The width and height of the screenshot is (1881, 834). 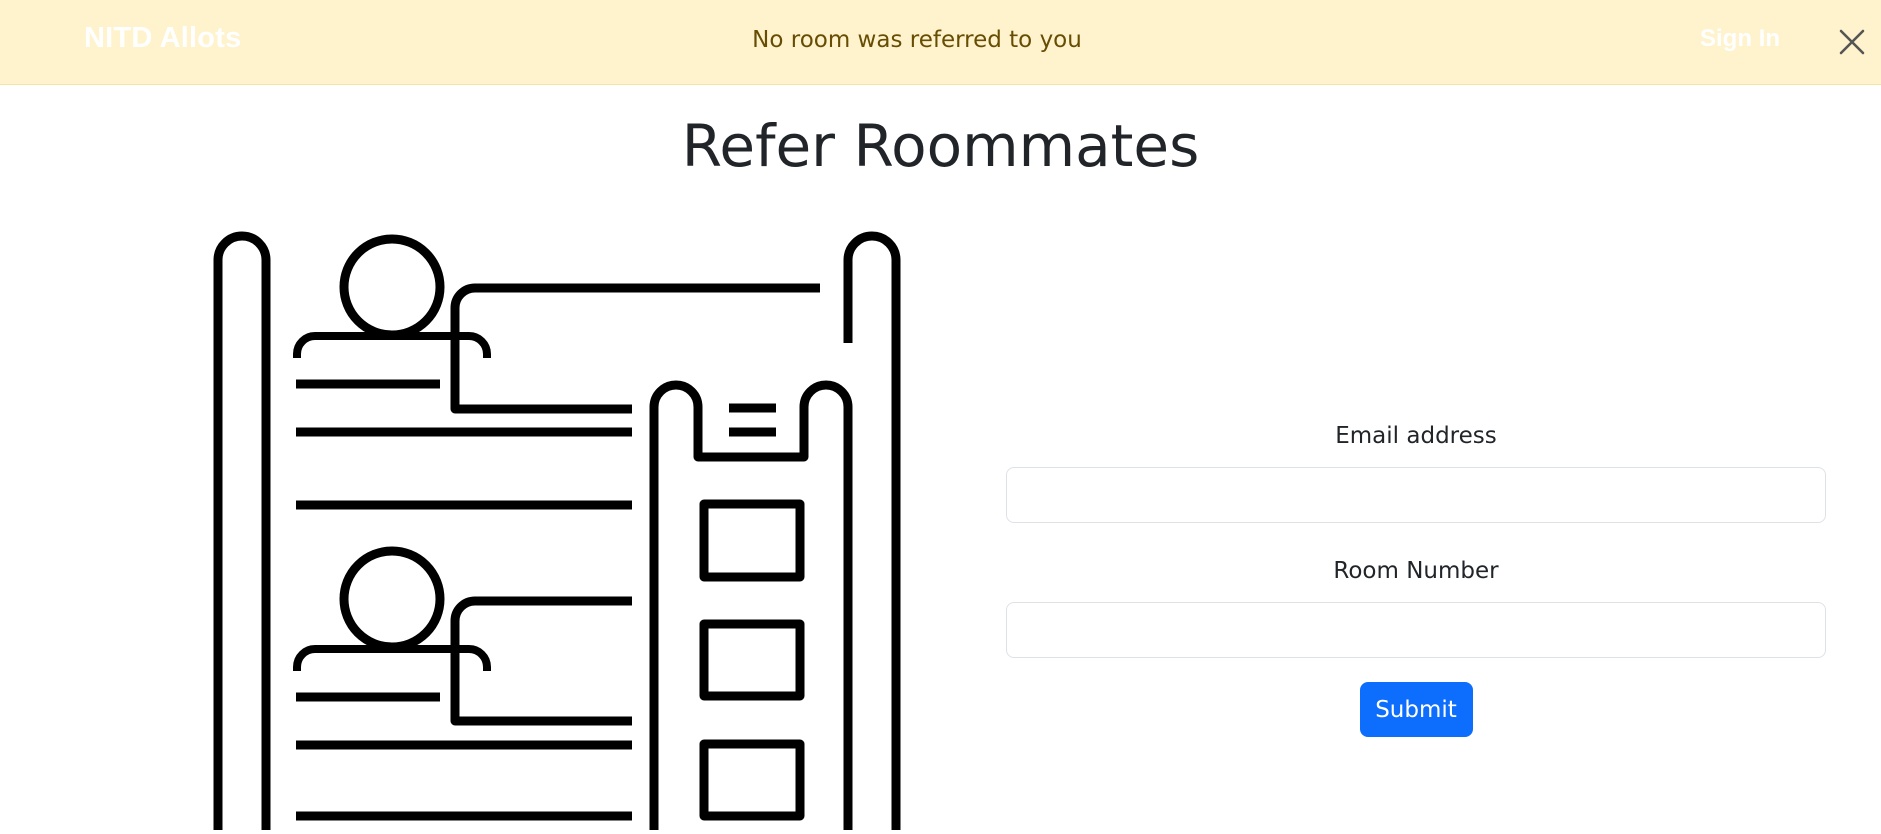 I want to click on room-number-field, so click(x=1416, y=630).